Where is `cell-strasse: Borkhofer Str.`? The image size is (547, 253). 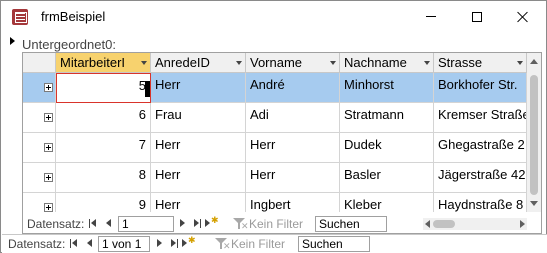 cell-strasse: Borkhofer Str. is located at coordinates (480, 88).